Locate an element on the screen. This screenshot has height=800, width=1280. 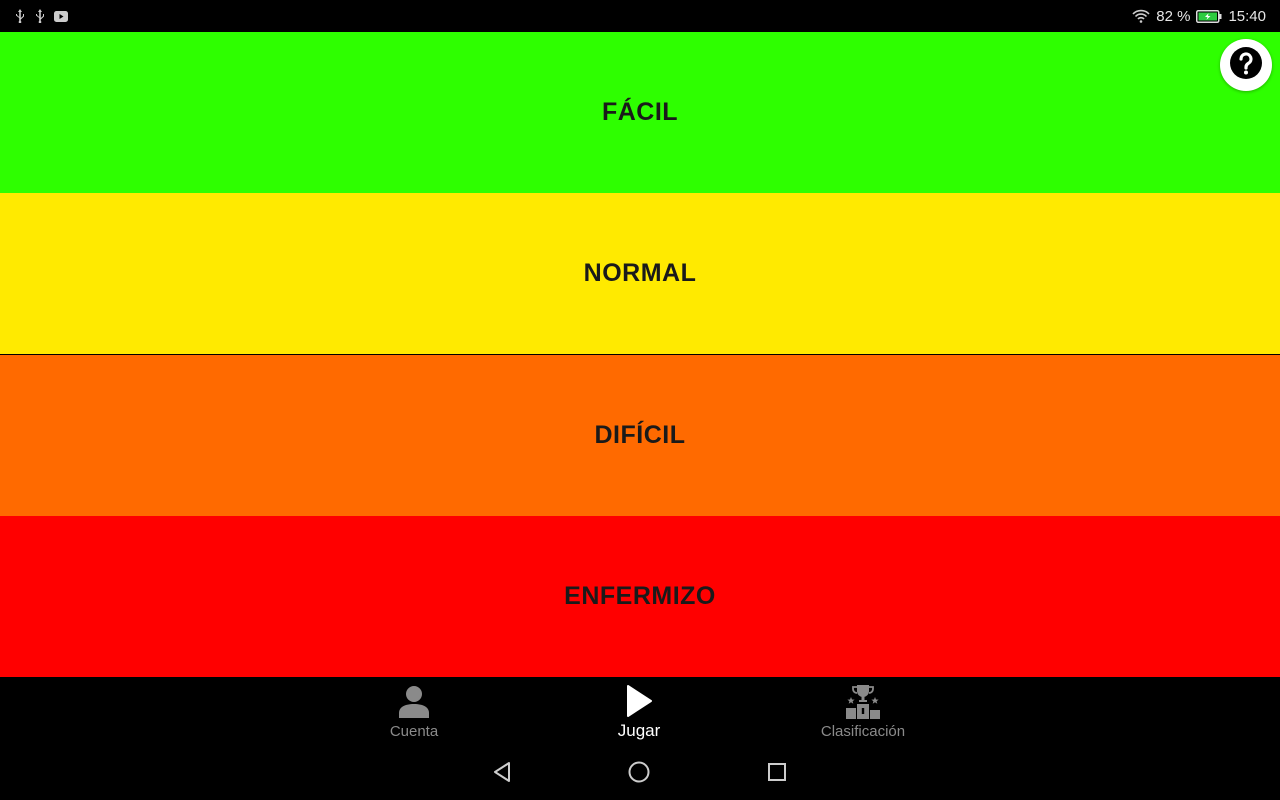
recent-apps-button is located at coordinates (777, 774).